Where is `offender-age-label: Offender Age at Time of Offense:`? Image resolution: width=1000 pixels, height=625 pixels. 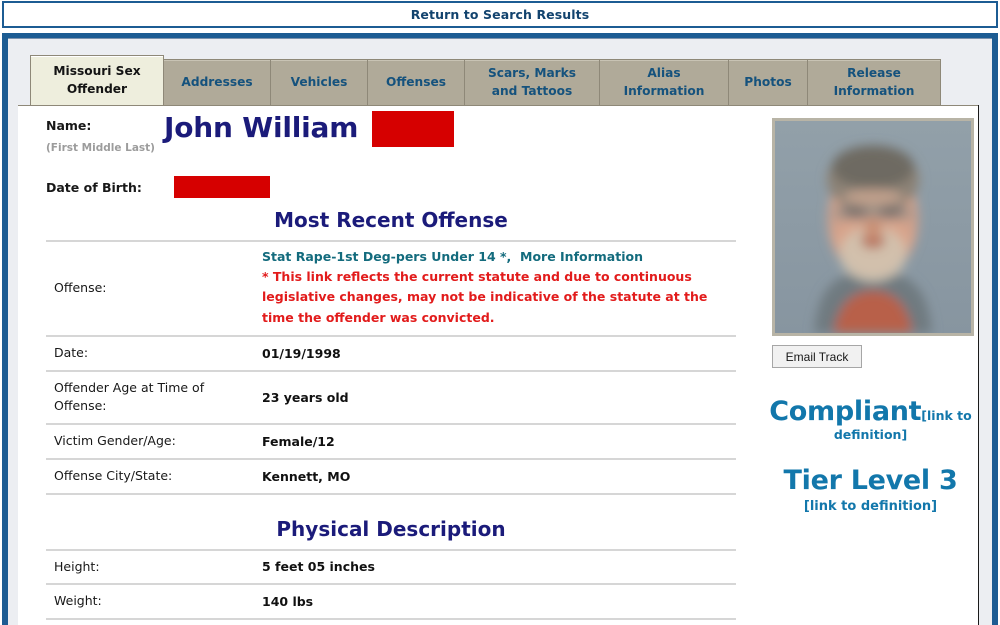
offender-age-label: Offender Age at Time of Offense: is located at coordinates (129, 396).